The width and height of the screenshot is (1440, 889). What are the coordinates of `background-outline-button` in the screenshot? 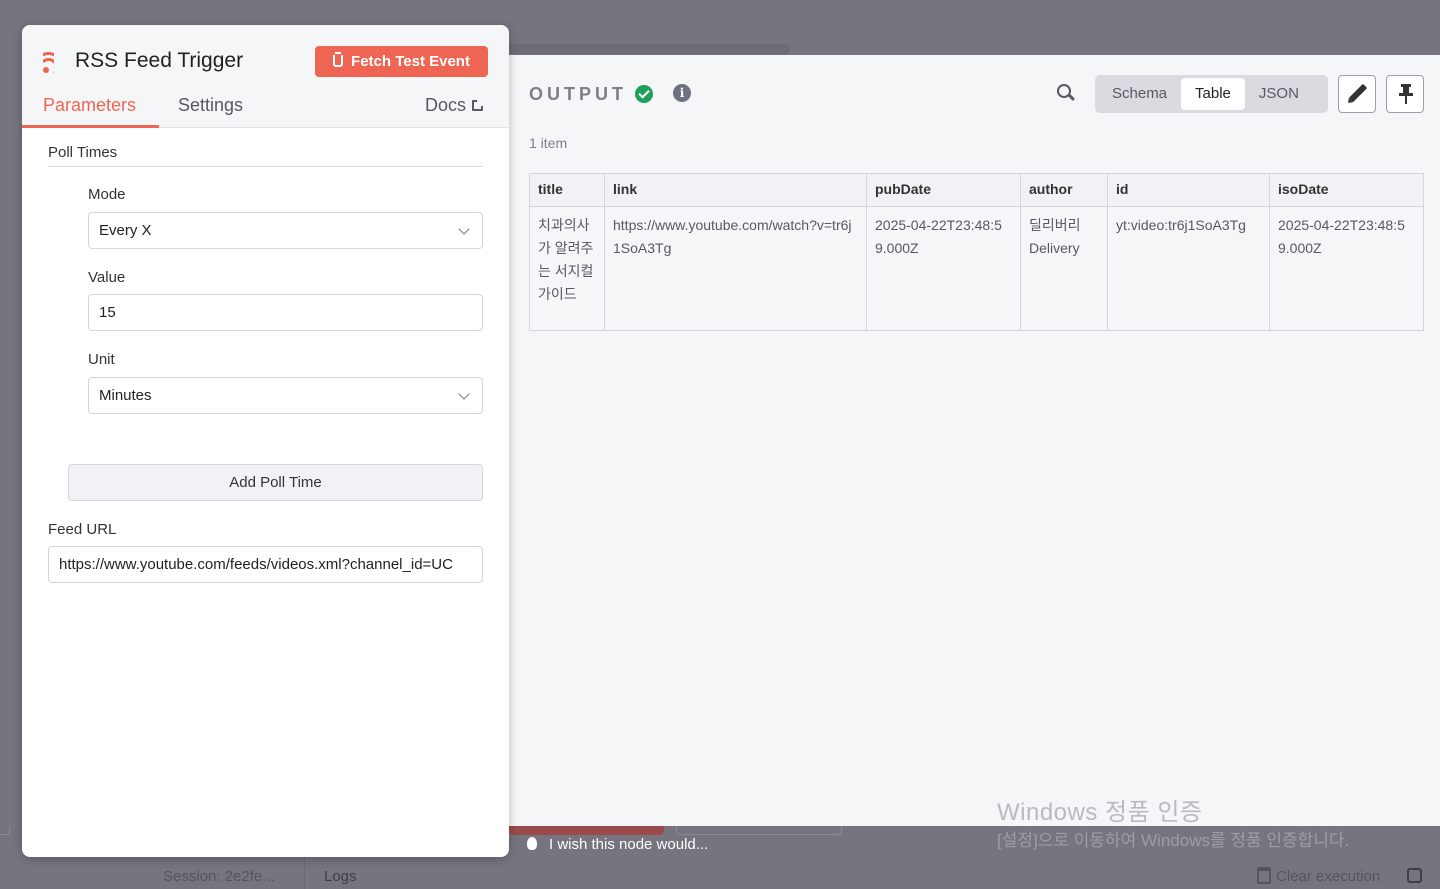 It's located at (759, 830).